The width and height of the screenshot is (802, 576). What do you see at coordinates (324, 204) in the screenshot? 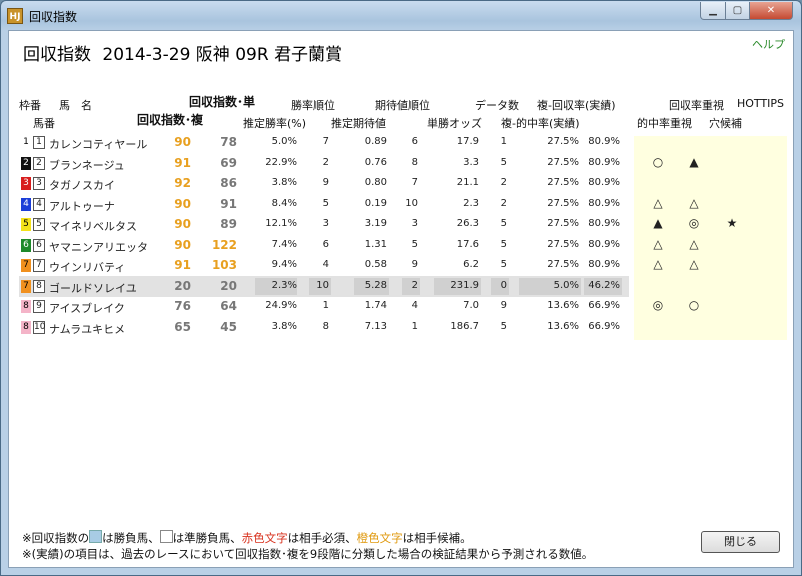
I see `table-row: 4 4 アルトゥーナ 90 91 8.4% 5 0.19 10 2.3 2 27.5% 80.9%` at bounding box center [324, 204].